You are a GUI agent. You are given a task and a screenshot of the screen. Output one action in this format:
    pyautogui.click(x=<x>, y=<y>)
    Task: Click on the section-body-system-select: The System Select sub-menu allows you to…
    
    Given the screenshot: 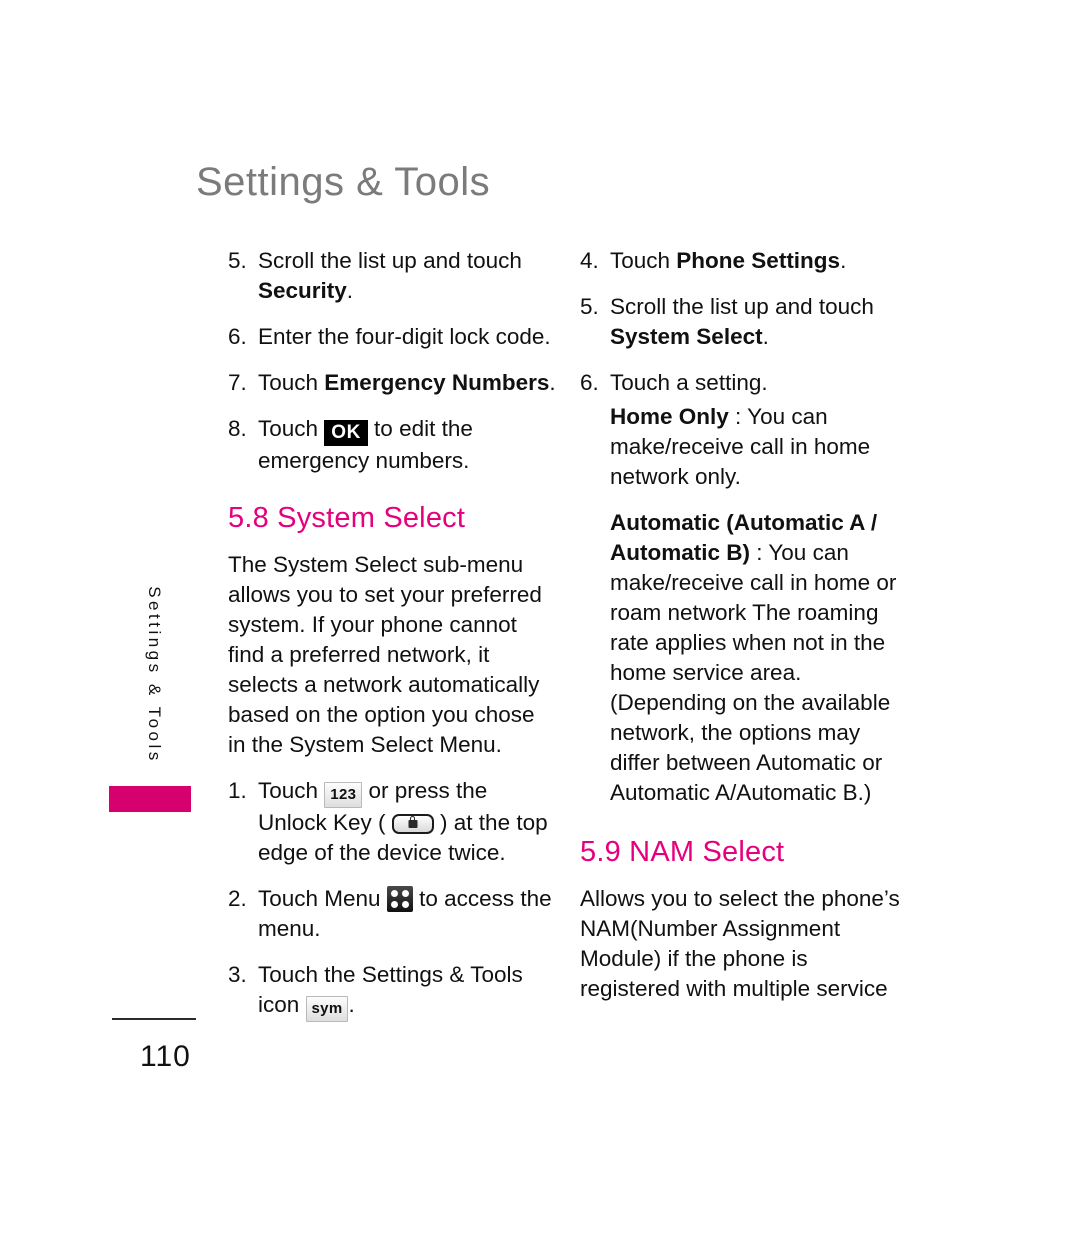 What is the action you would take?
    pyautogui.click(x=385, y=654)
    